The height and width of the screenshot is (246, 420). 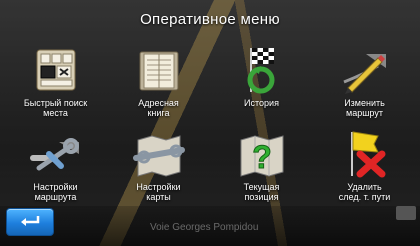 I want to click on route-settings-icon, so click(x=56, y=154).